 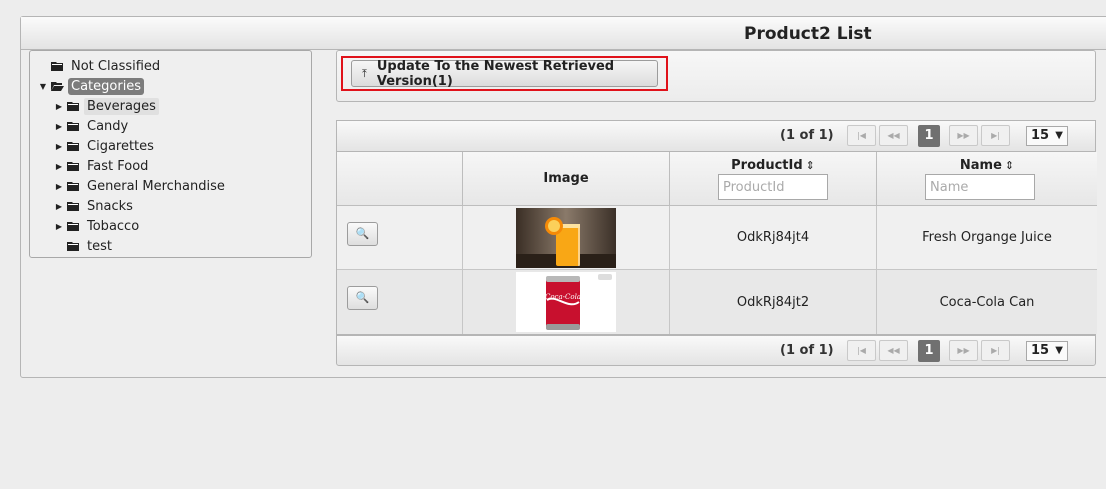 I want to click on folder-open-icon, so click(x=57, y=86).